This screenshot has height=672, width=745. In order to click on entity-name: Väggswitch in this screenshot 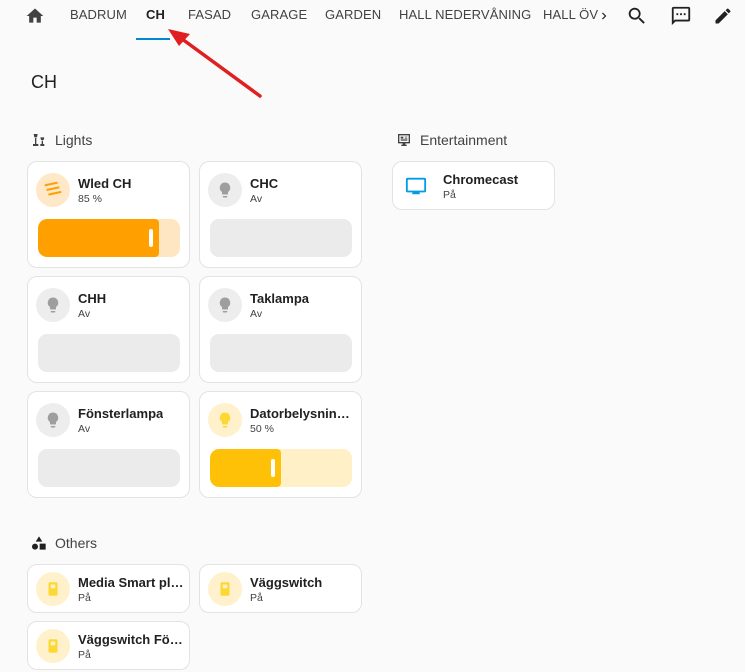, I will do `click(286, 582)`.